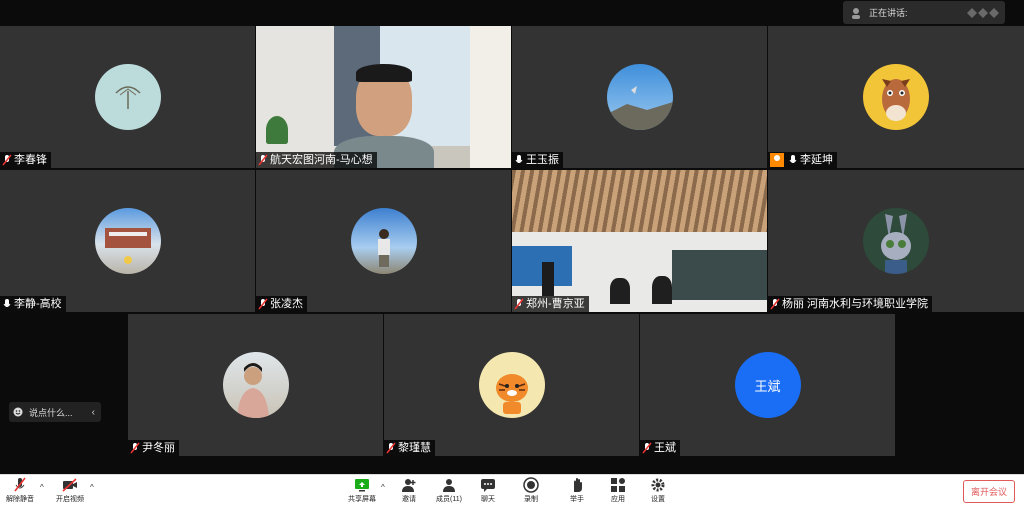  Describe the element at coordinates (639, 201) in the screenshot. I see `wooden-ceiling` at that location.